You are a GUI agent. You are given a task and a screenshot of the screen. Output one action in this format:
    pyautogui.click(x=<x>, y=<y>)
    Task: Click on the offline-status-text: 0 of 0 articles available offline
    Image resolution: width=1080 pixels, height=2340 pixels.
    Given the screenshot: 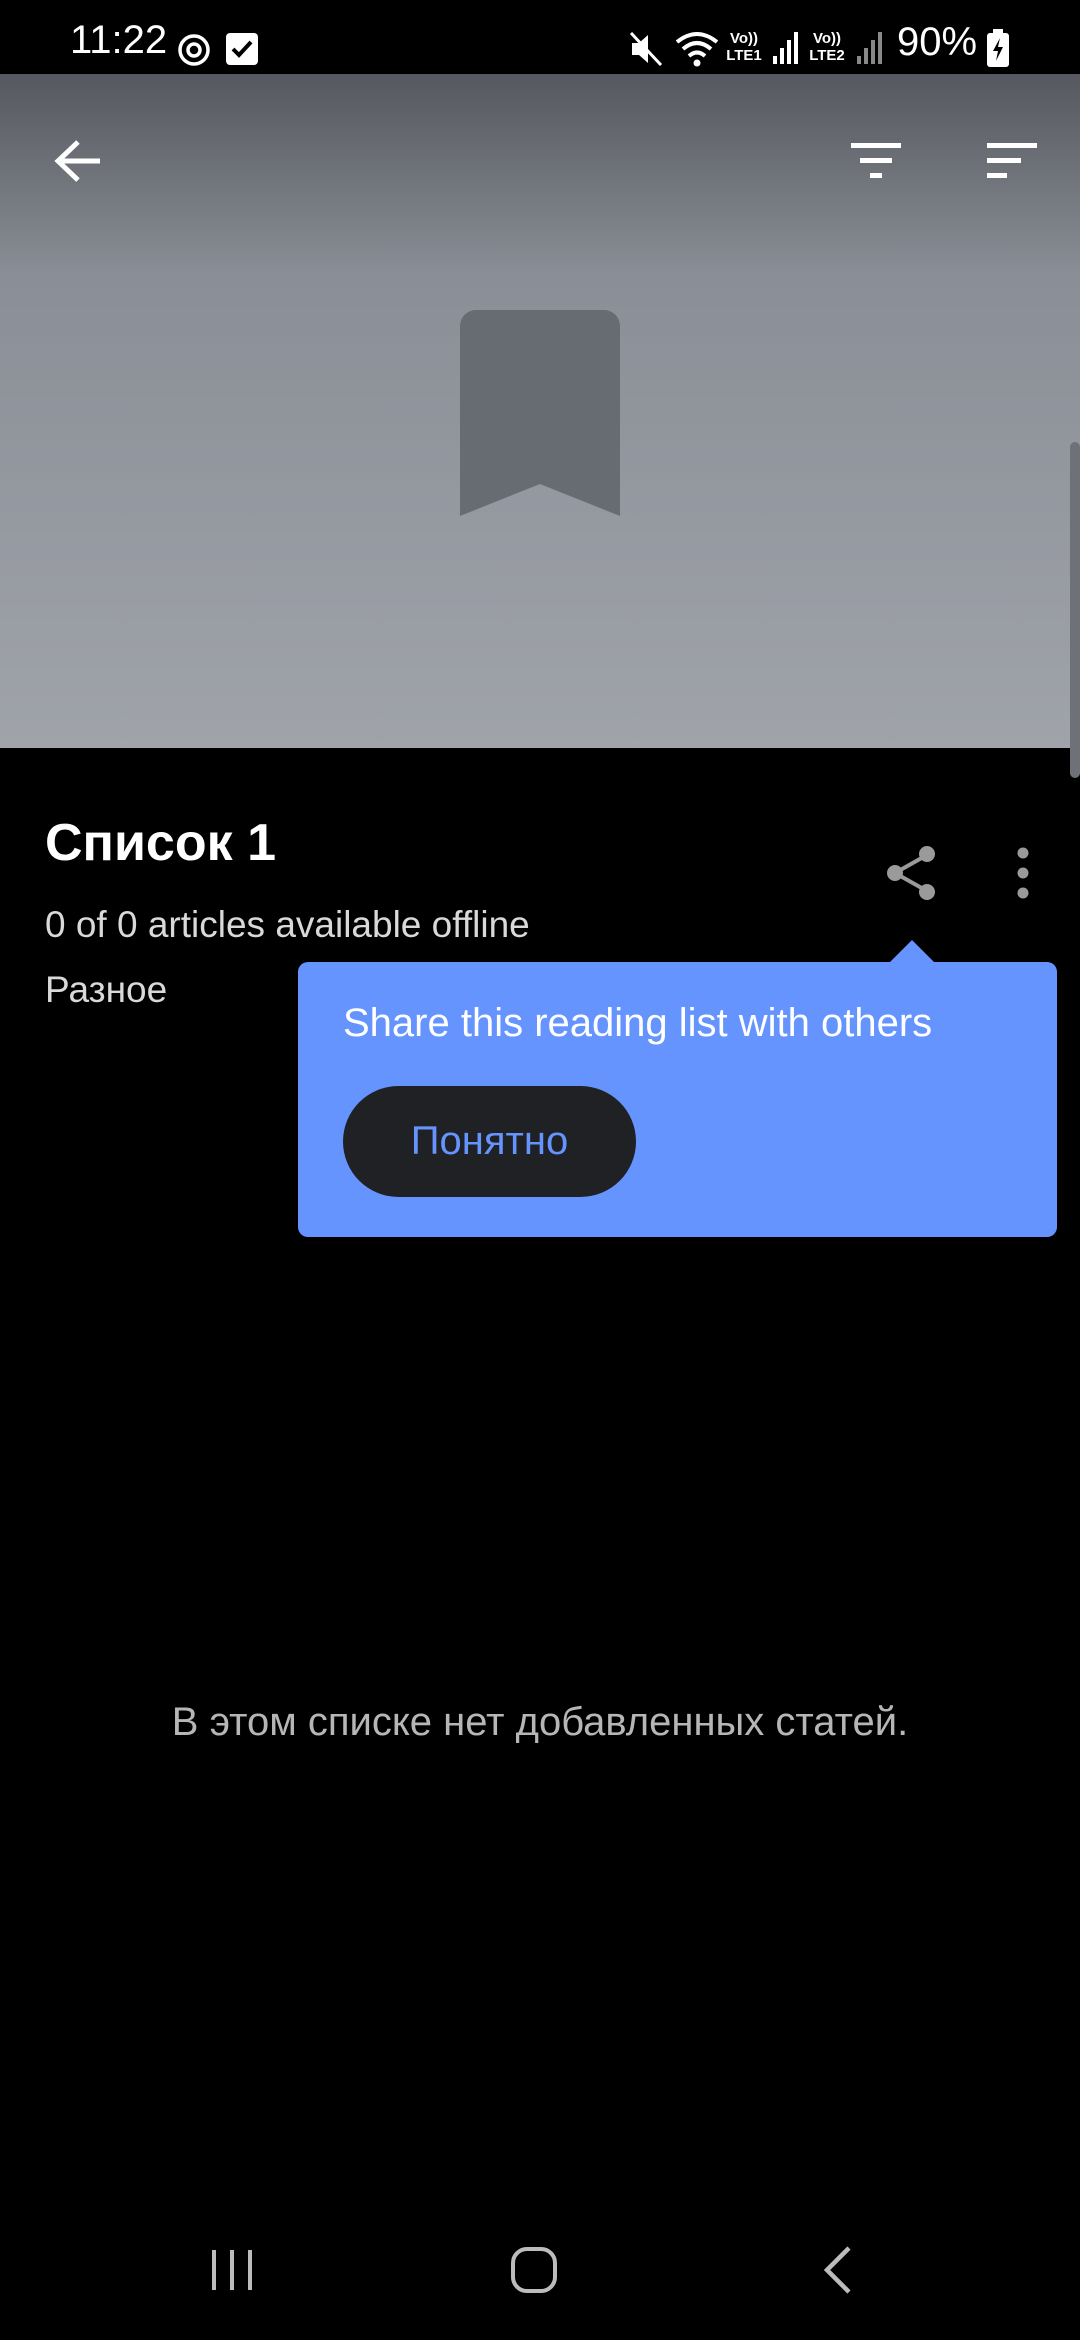 What is the action you would take?
    pyautogui.click(x=287, y=924)
    